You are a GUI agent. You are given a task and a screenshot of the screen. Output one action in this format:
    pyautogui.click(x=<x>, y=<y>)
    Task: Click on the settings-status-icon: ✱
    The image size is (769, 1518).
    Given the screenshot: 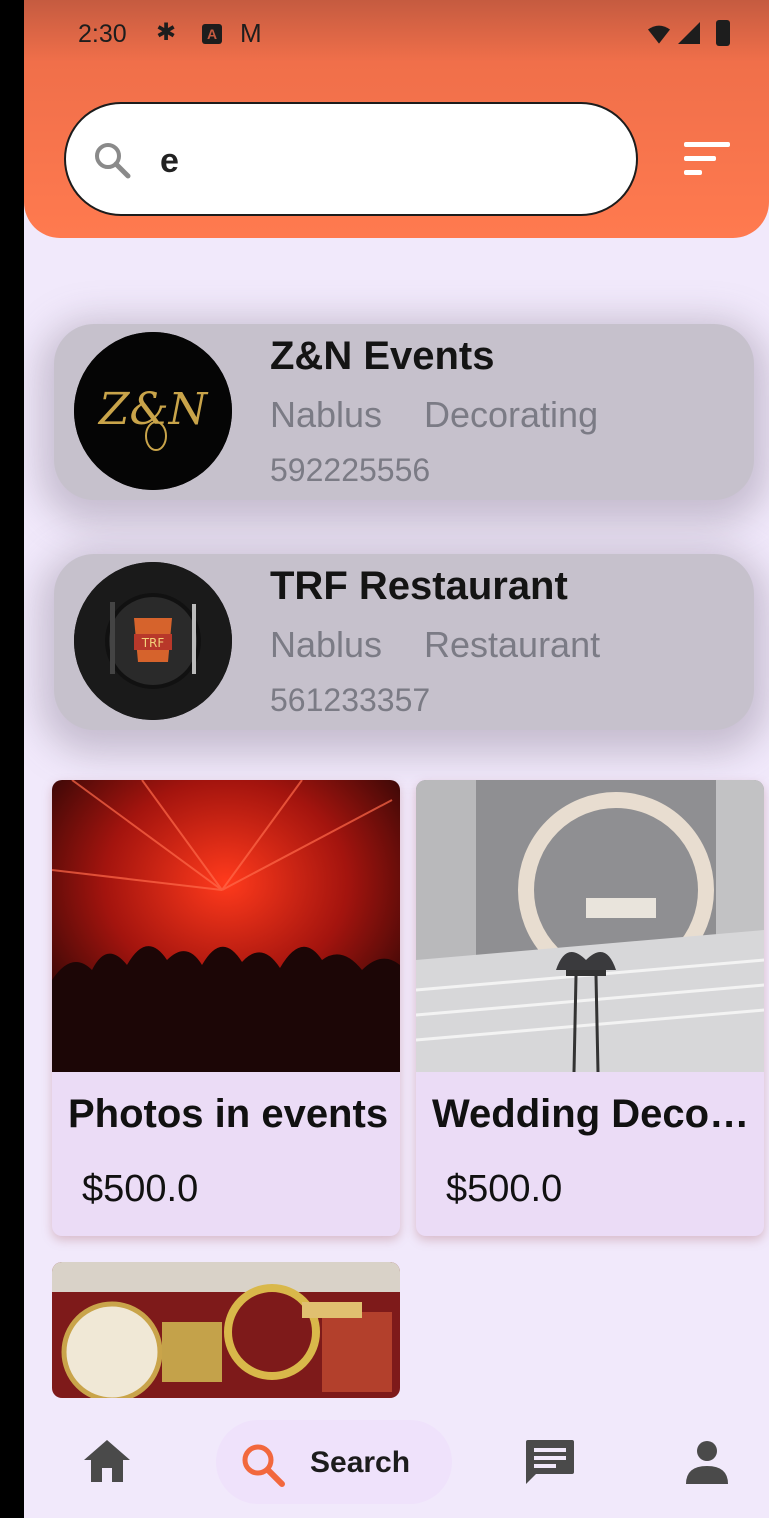 What is the action you would take?
    pyautogui.click(x=166, y=32)
    